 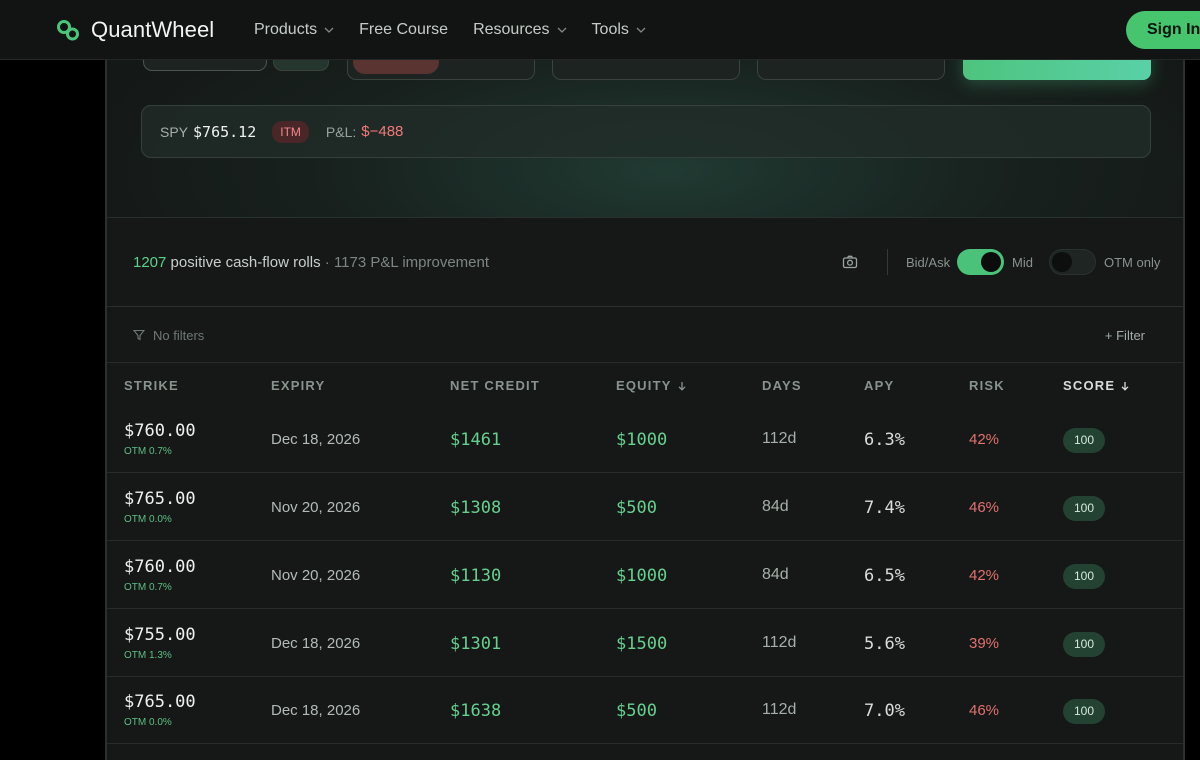 I want to click on nav-item-label: Resources, so click(x=511, y=29).